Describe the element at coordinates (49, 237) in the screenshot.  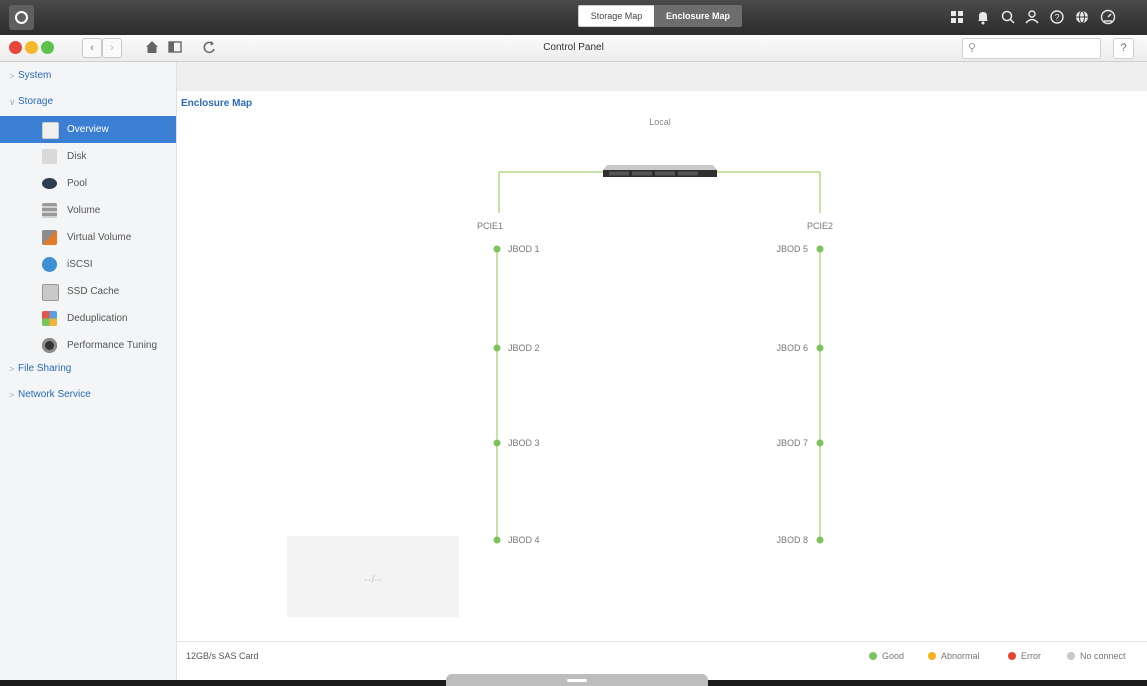
I see `virtual-volume-icon` at that location.